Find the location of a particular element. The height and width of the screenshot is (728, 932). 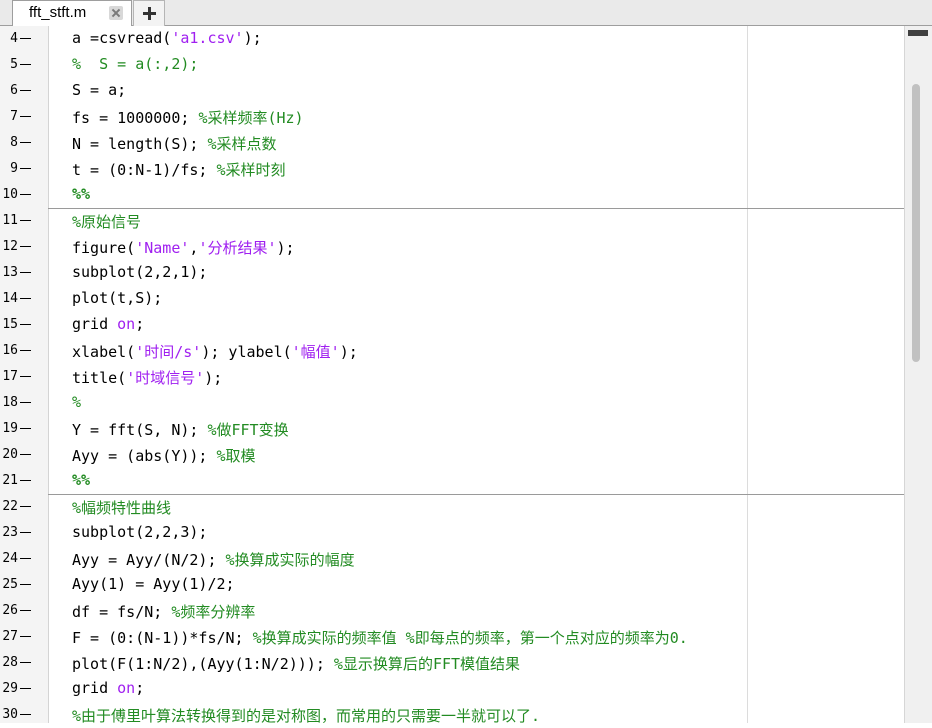

code-token: t = (0:N-1)/fs; is located at coordinates (144, 170).